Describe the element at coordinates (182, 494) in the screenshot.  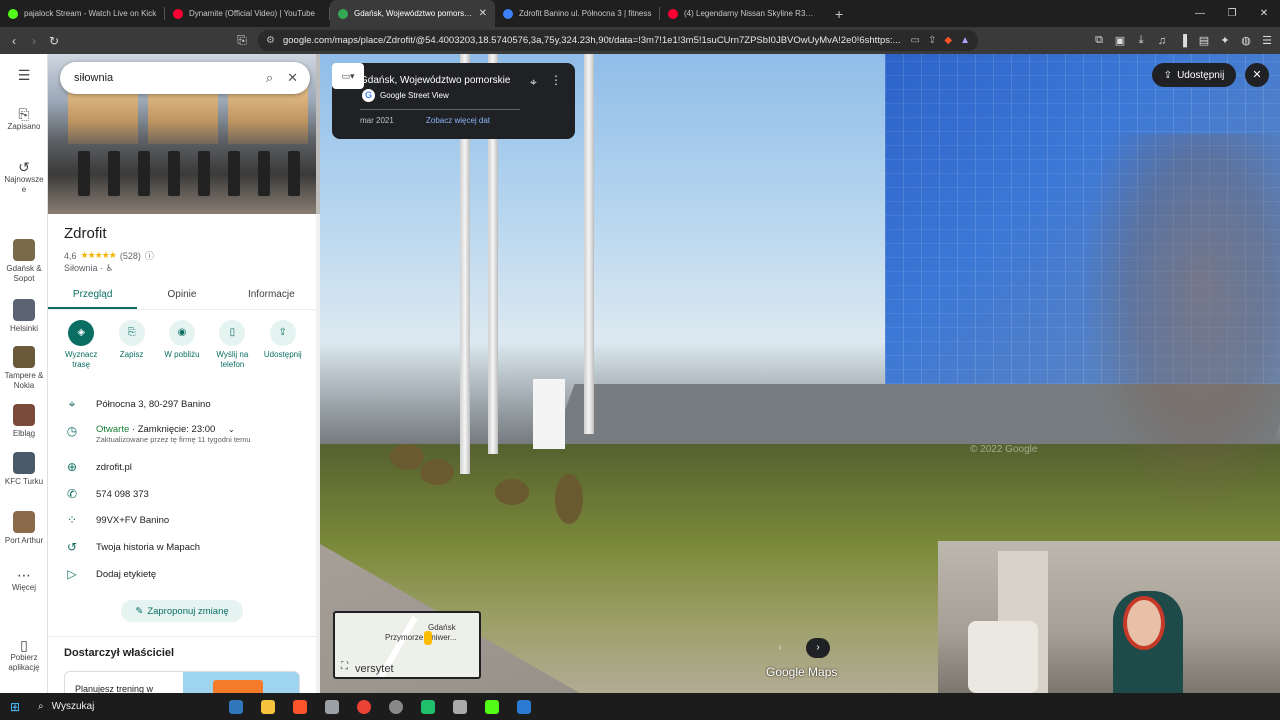
I see `phone-row: ✆ 574 098 373` at that location.